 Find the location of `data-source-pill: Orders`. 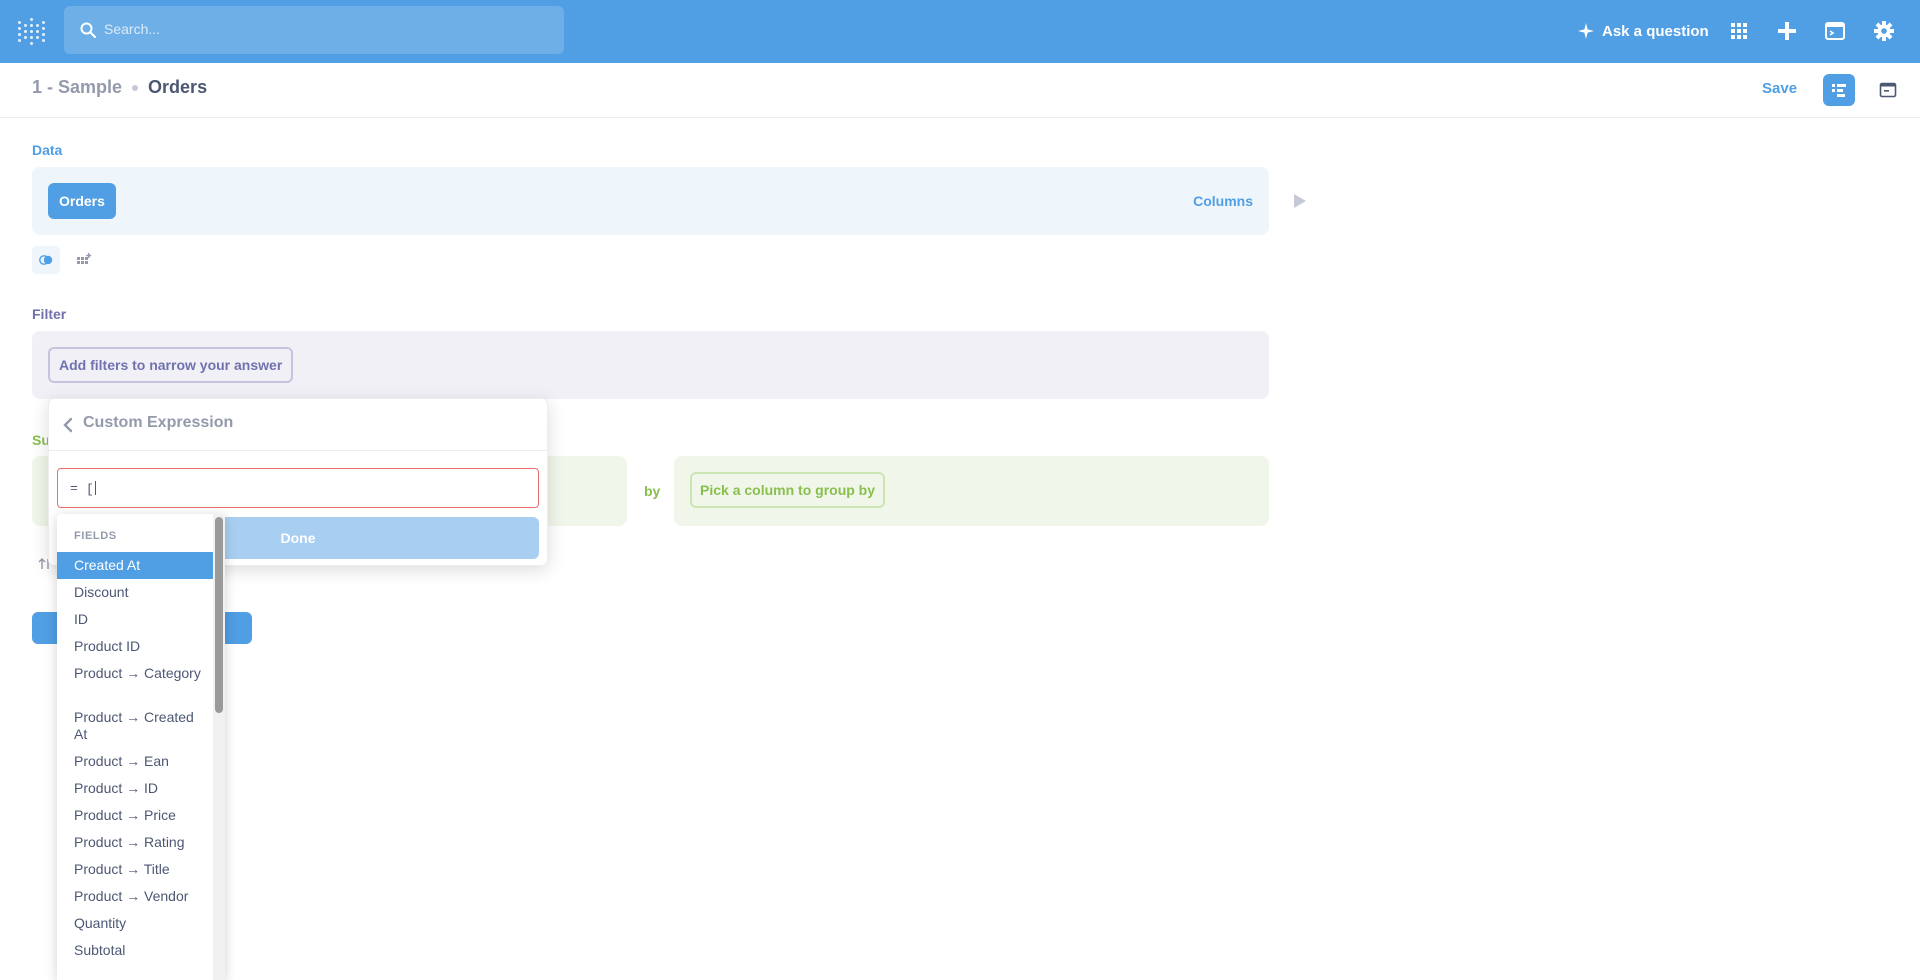

data-source-pill: Orders is located at coordinates (82, 201).